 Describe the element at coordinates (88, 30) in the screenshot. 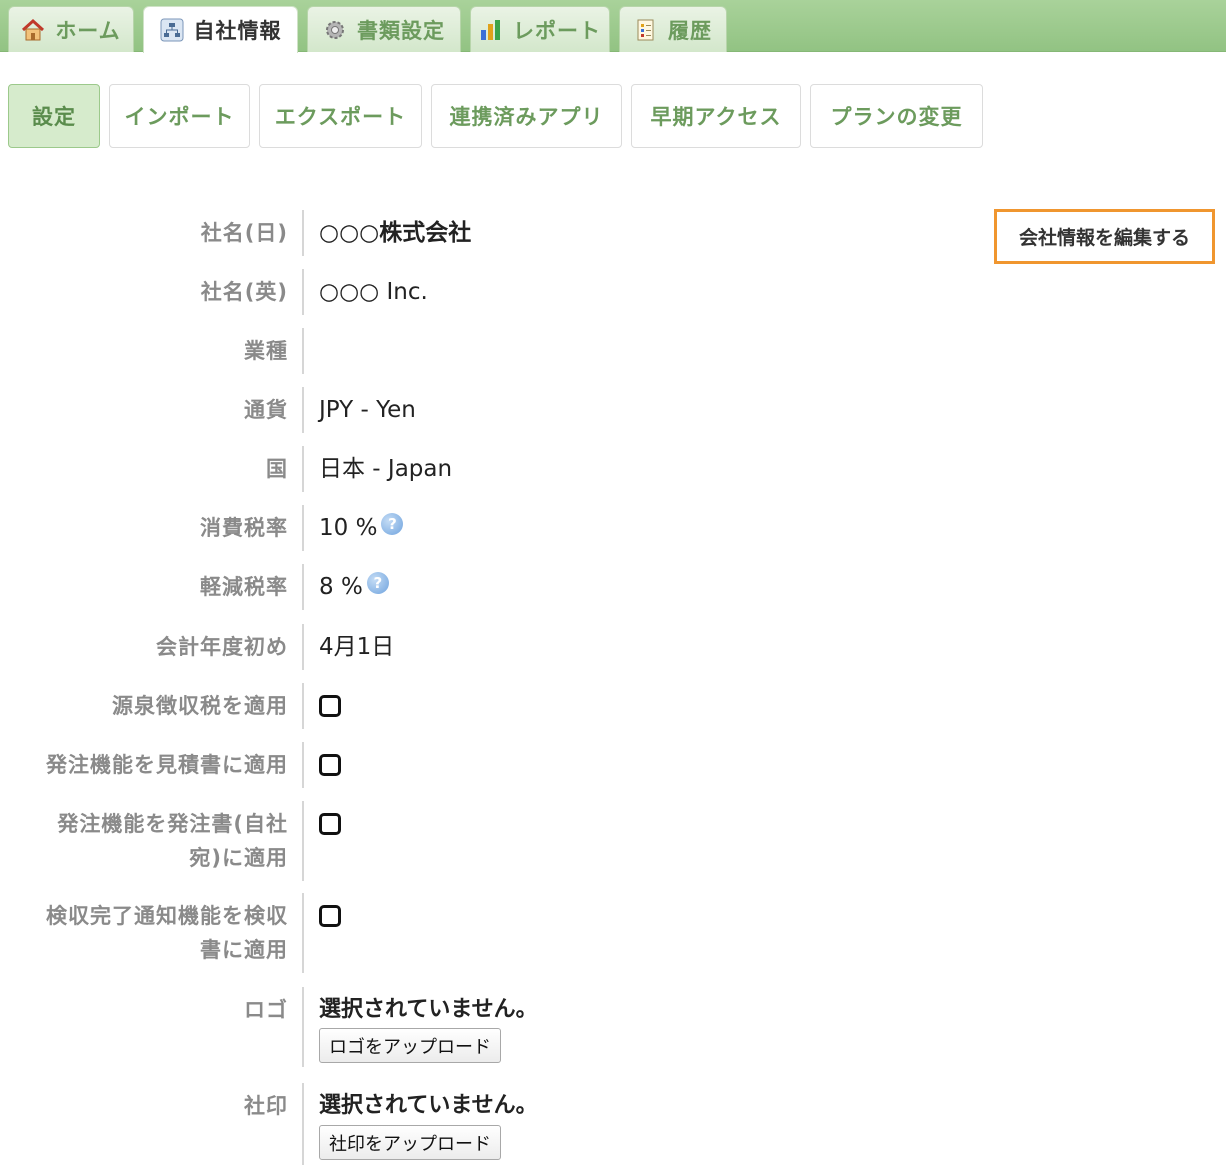

I see `tab-label: ホーム` at that location.